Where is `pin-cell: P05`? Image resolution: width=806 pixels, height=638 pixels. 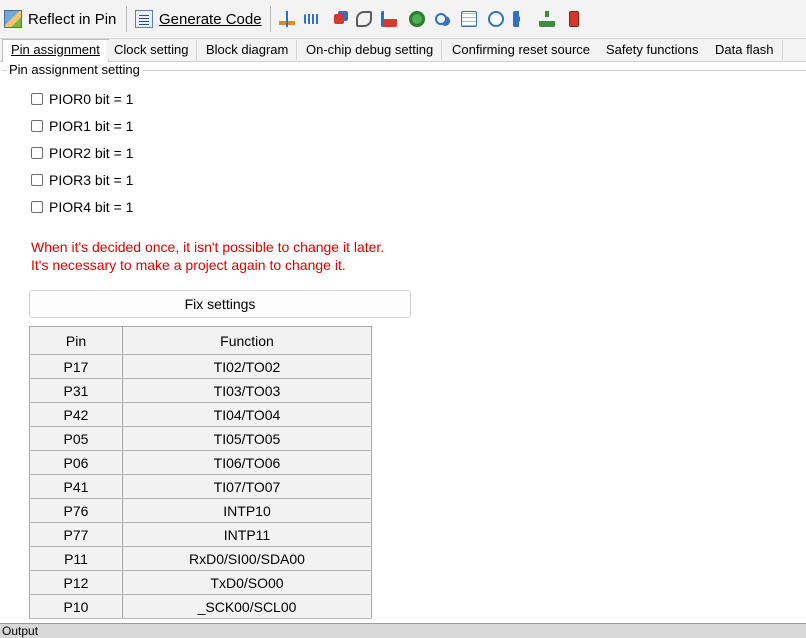
pin-cell: P05 is located at coordinates (76, 438).